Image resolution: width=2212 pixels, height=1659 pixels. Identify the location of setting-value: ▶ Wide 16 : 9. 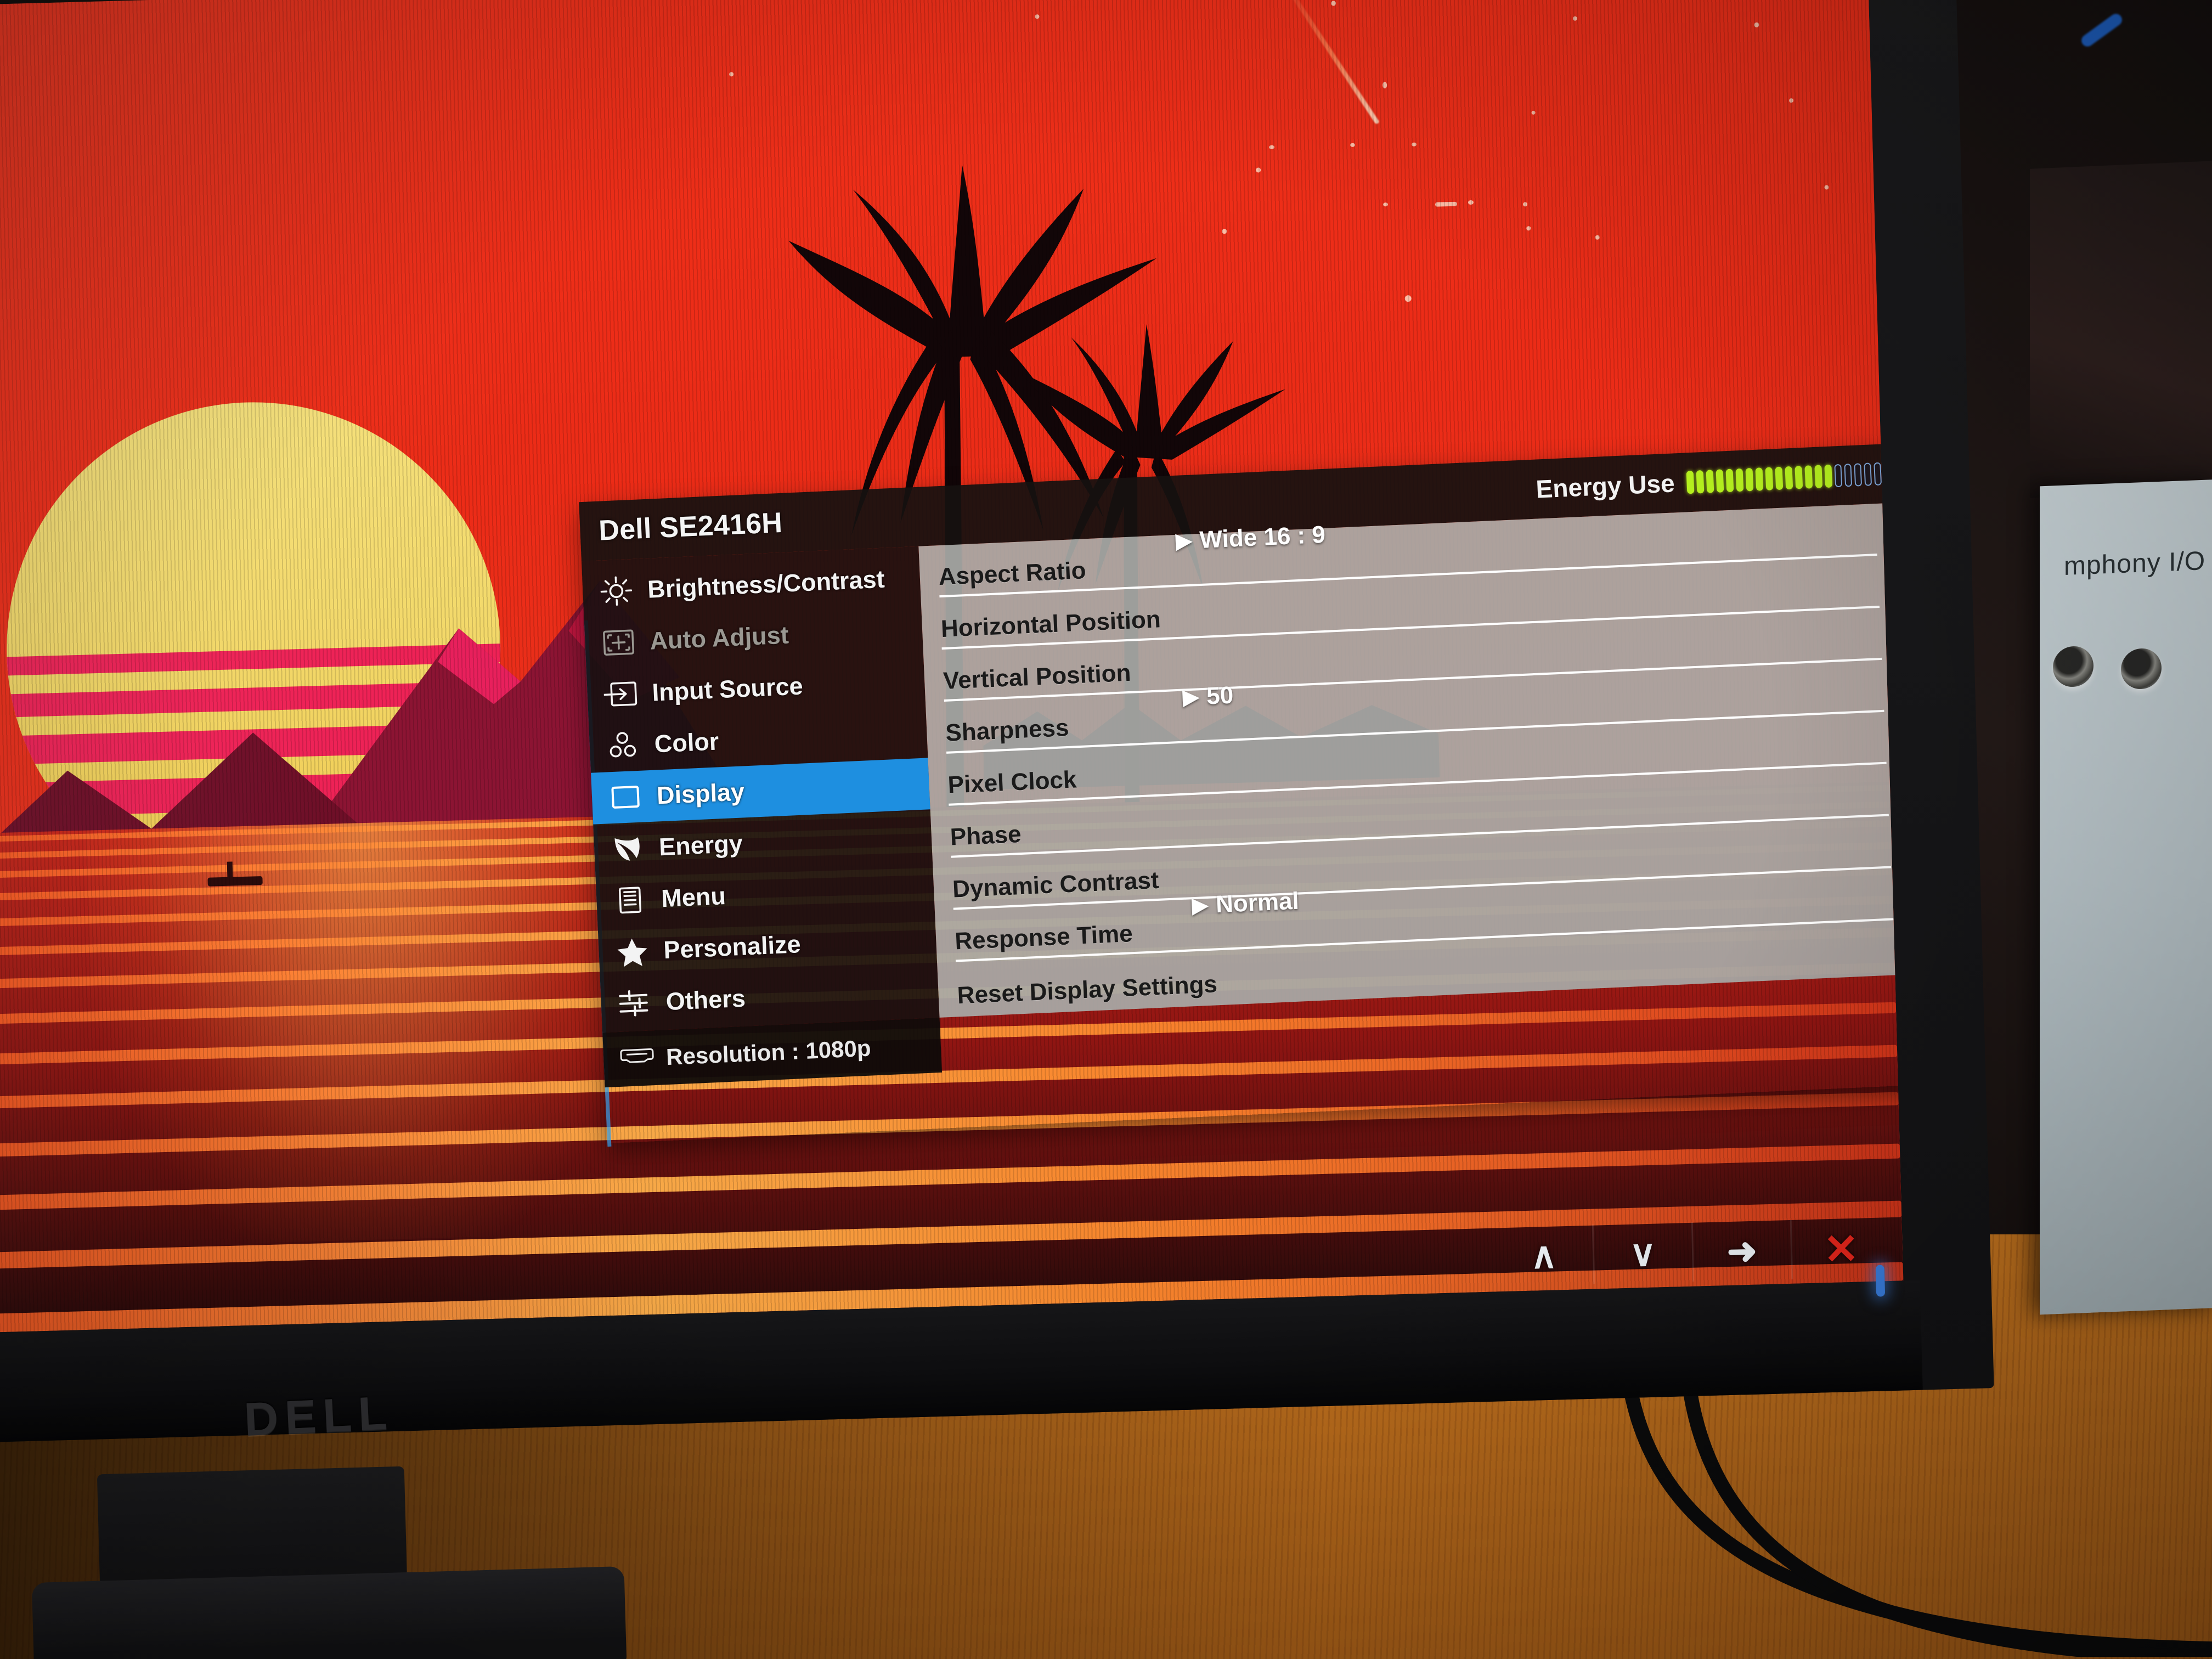
(1250, 538).